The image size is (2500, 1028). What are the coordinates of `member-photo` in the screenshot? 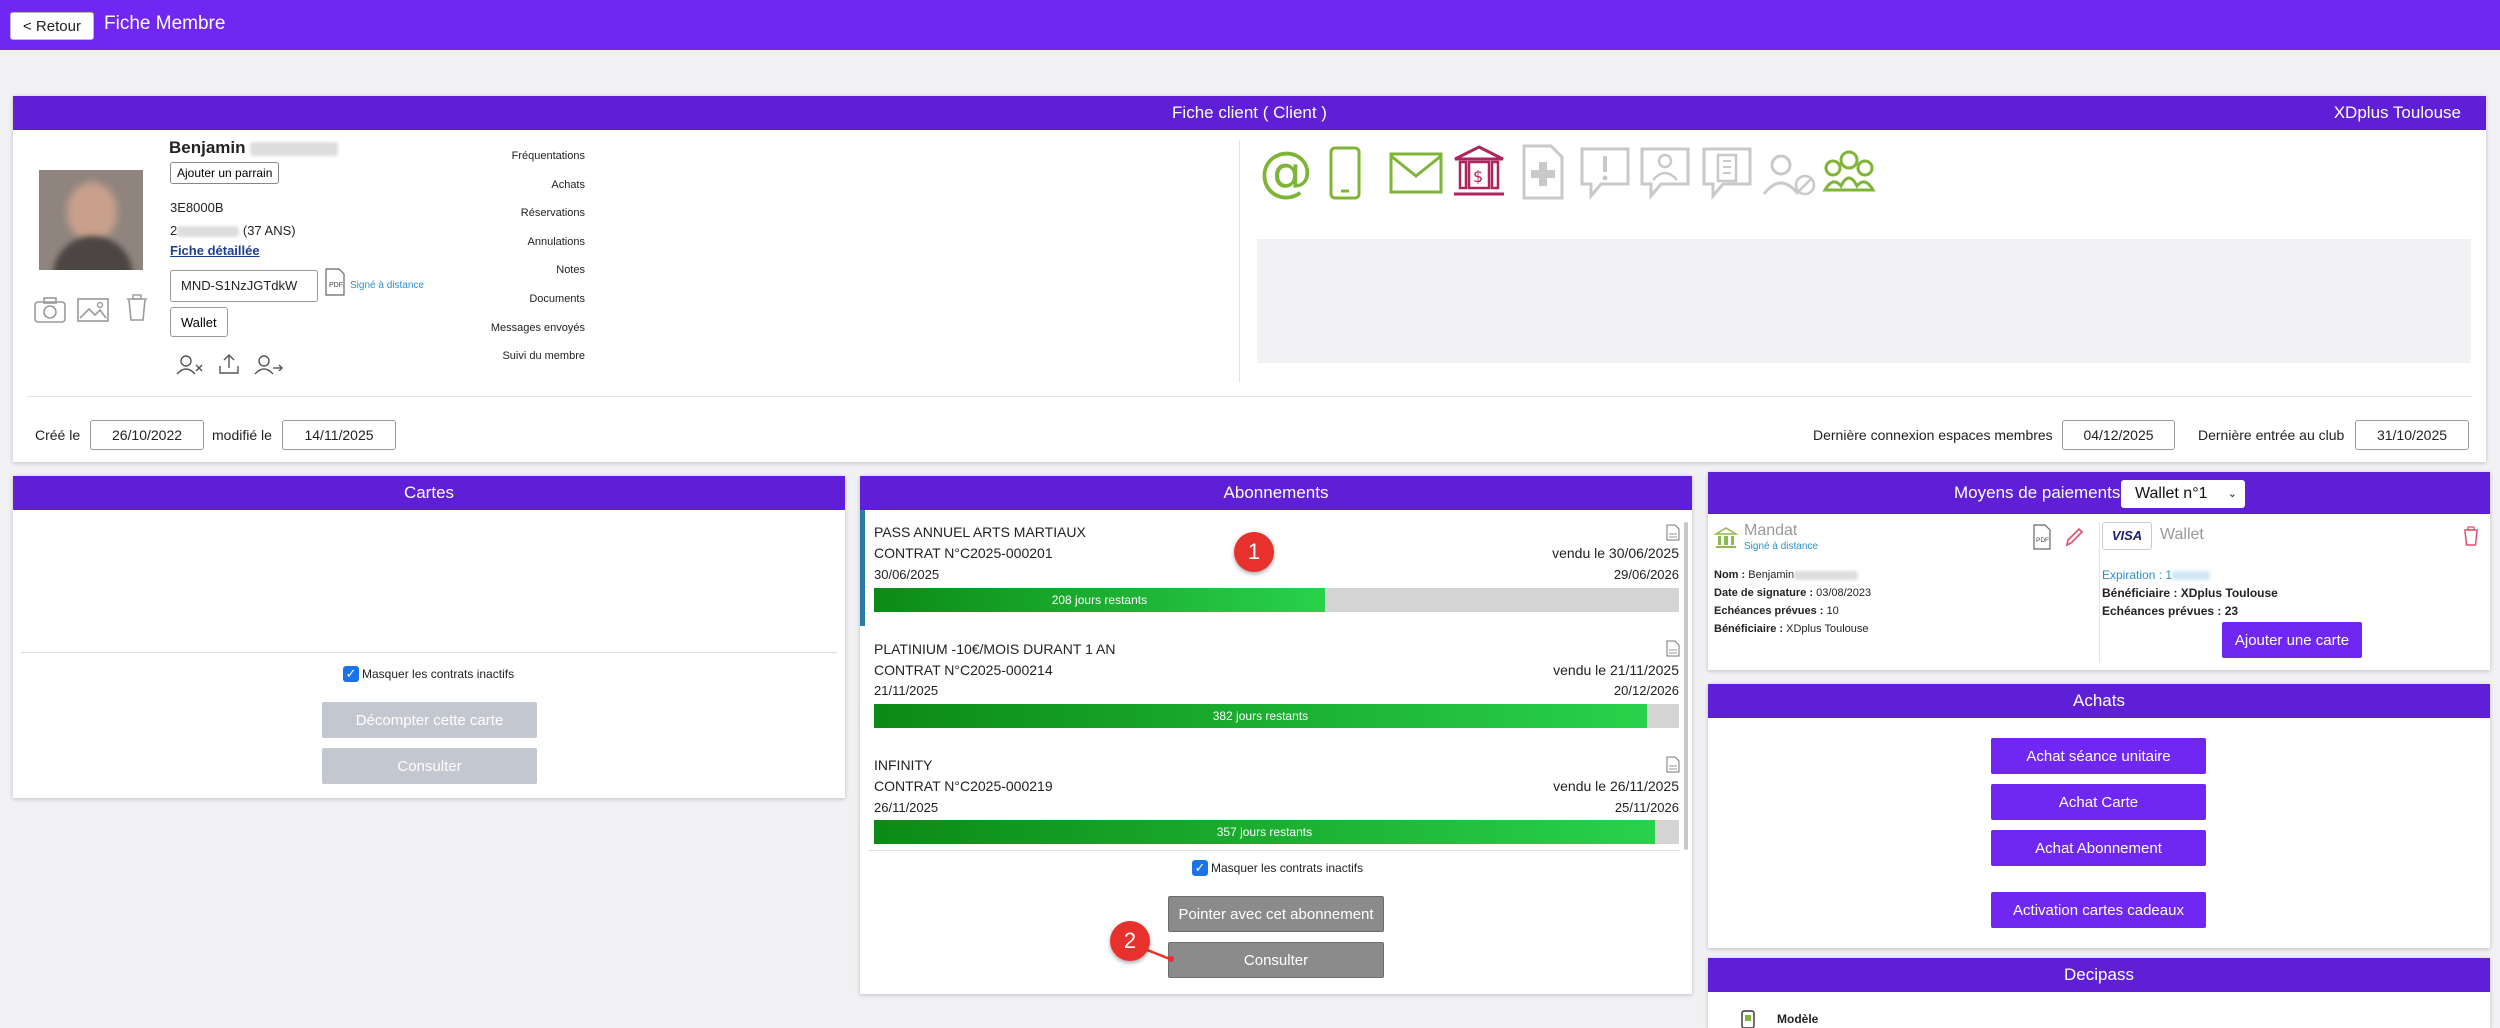 It's located at (91, 220).